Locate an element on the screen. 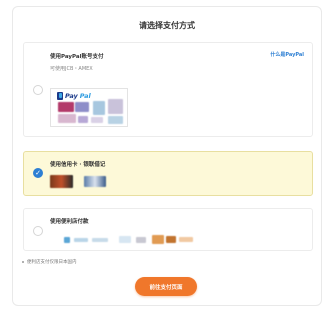 This screenshot has width=332, height=314. konbini-option-label: 使用便利店付款 is located at coordinates (69, 222).